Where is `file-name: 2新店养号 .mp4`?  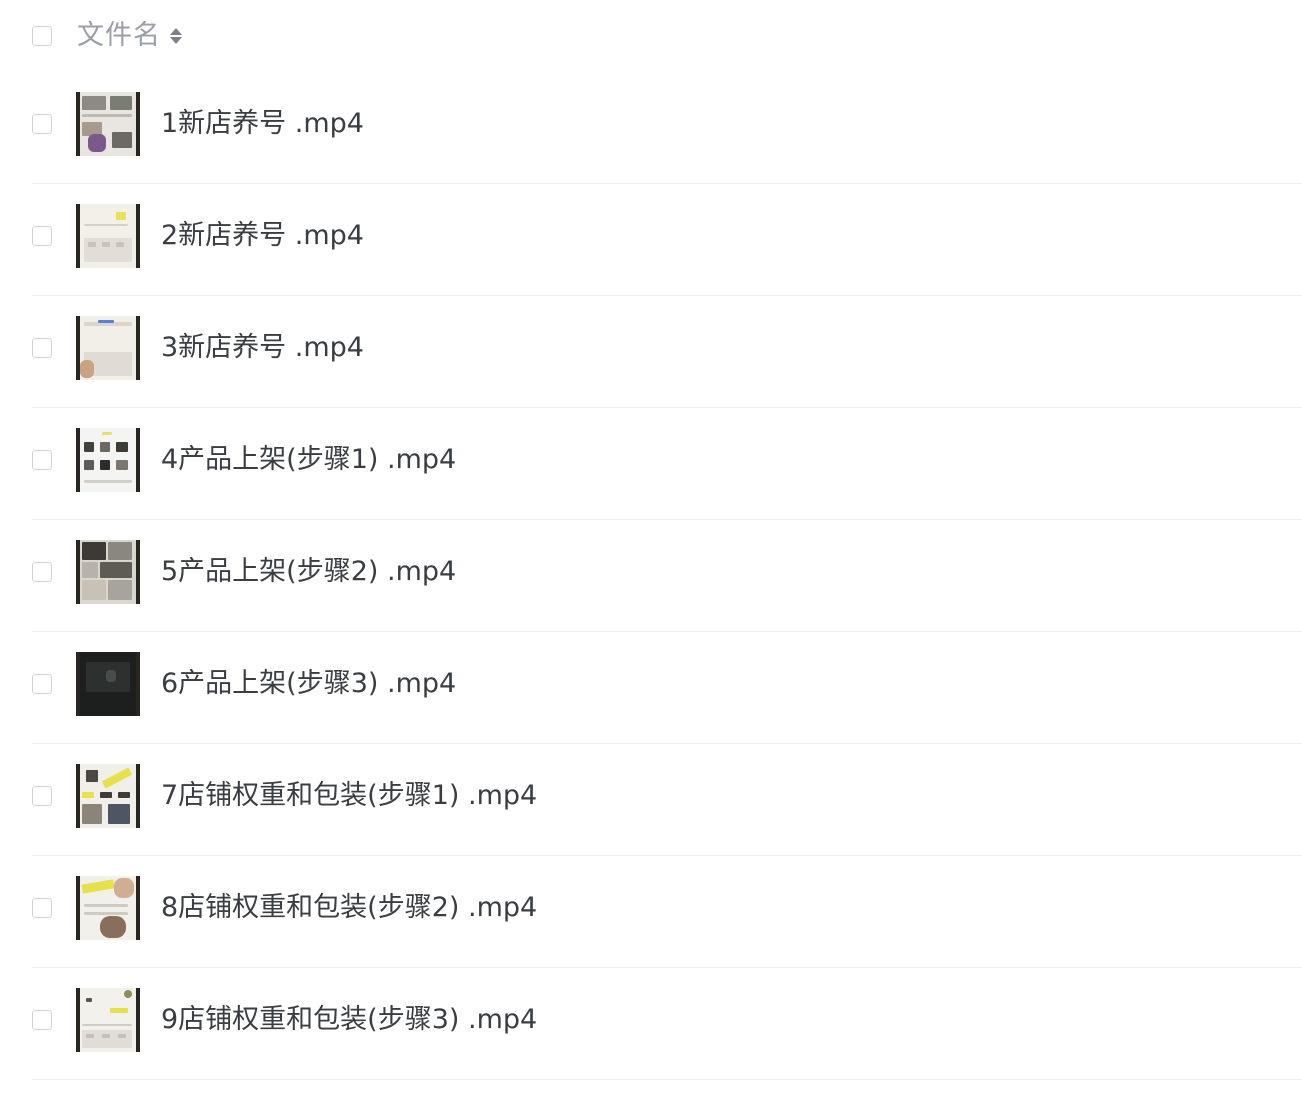 file-name: 2新店养号 .mp4 is located at coordinates (262, 236).